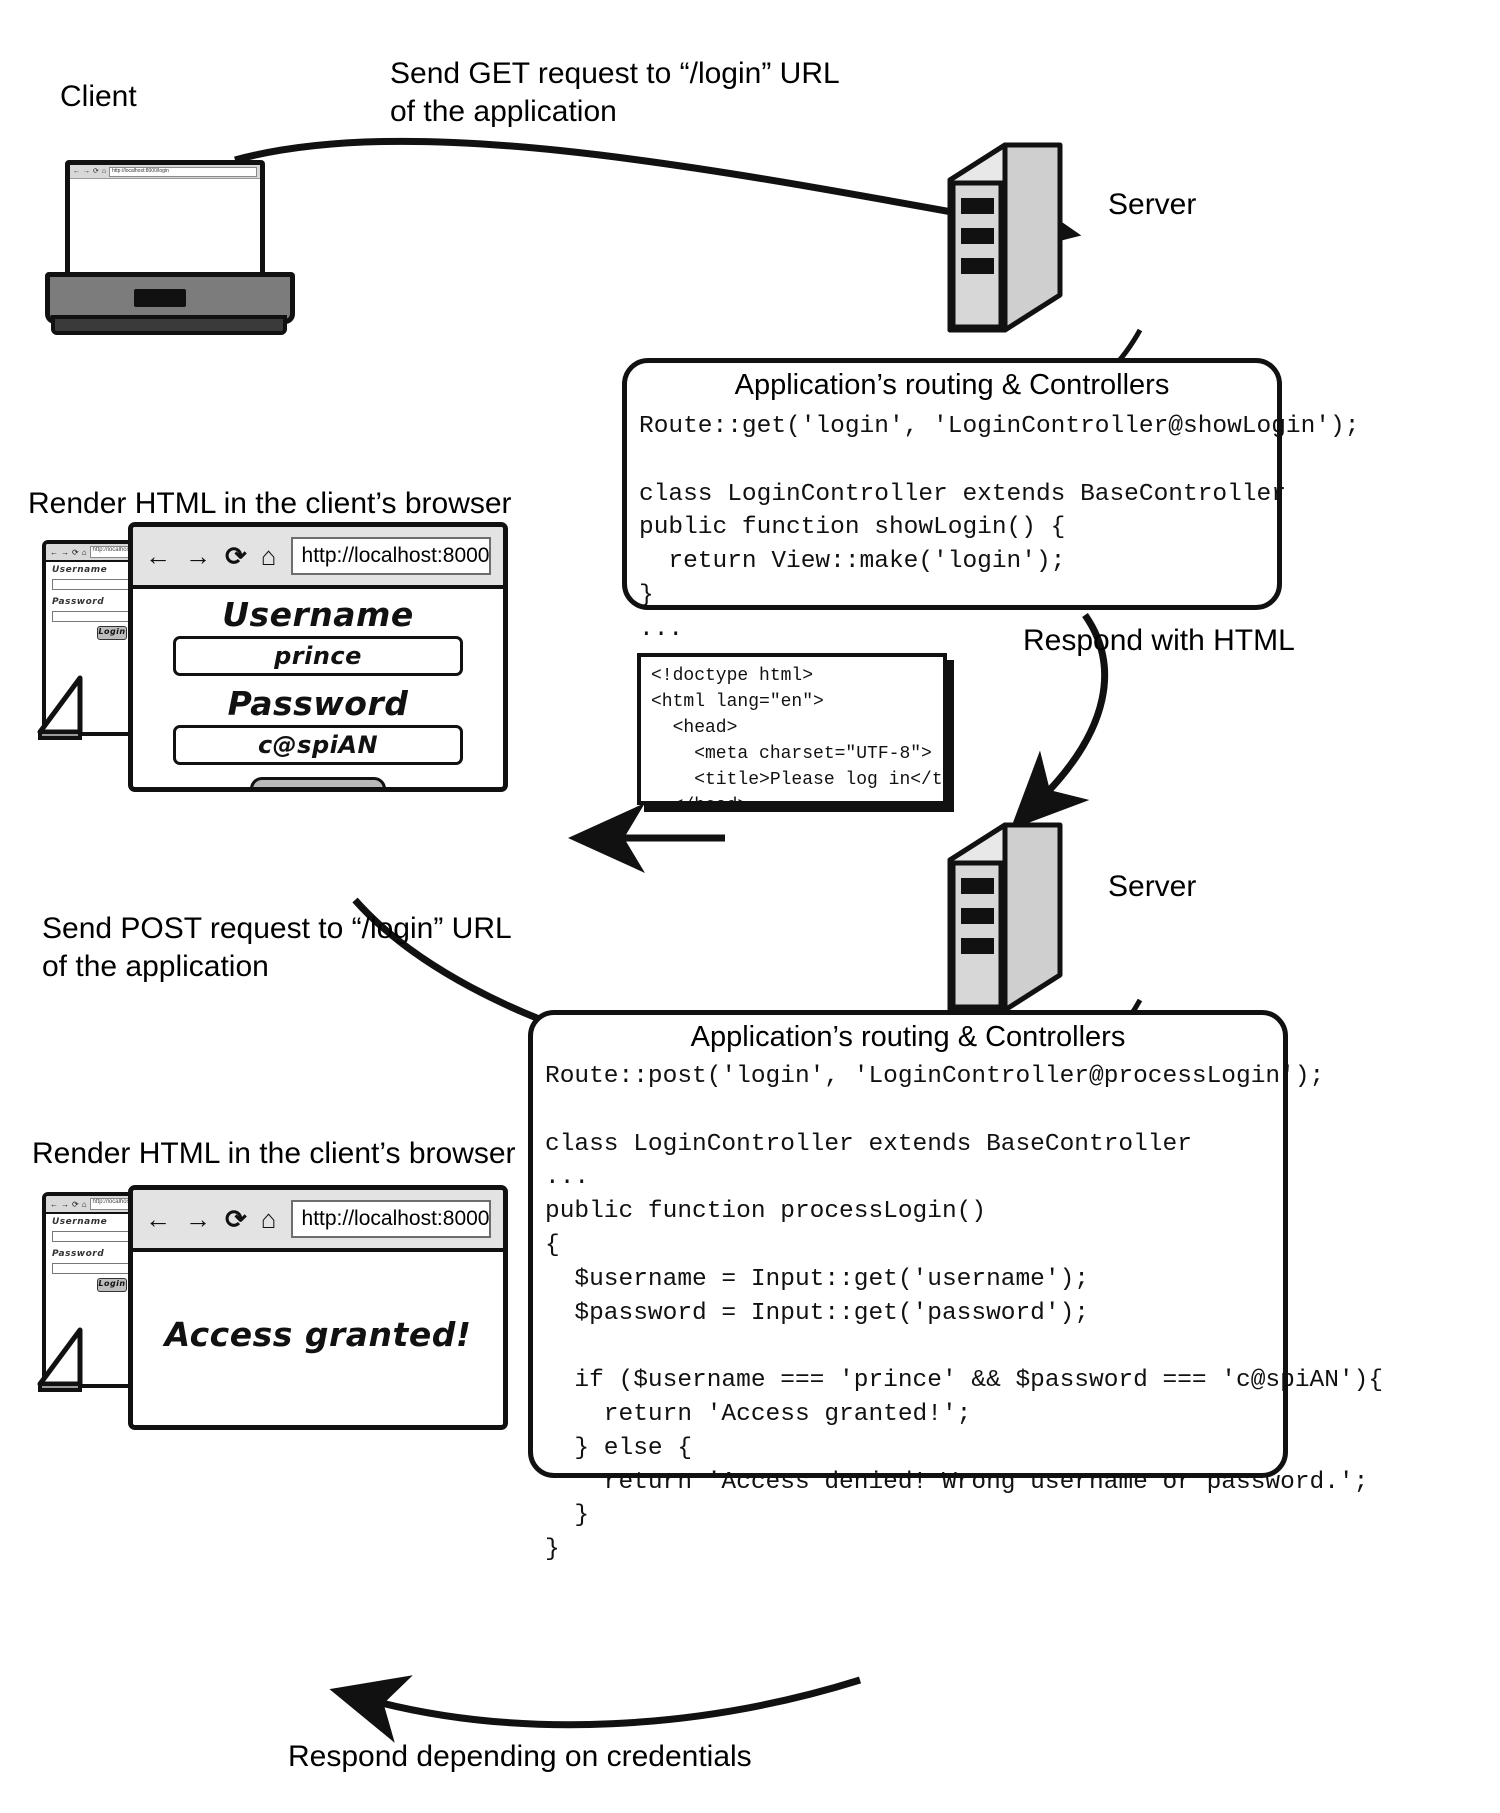 This screenshot has height=1813, width=1500. I want to click on respond-credentials-label: Respond depending on credentials, so click(520, 1756).